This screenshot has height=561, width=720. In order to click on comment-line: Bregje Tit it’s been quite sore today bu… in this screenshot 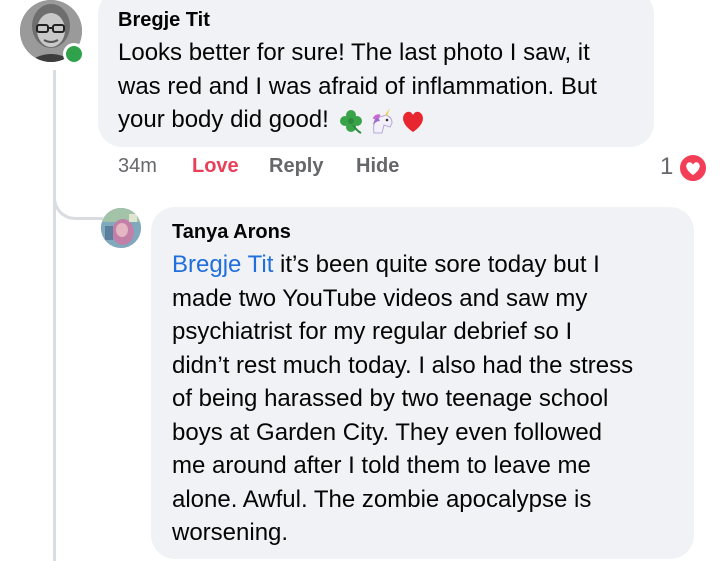, I will do `click(430, 265)`.